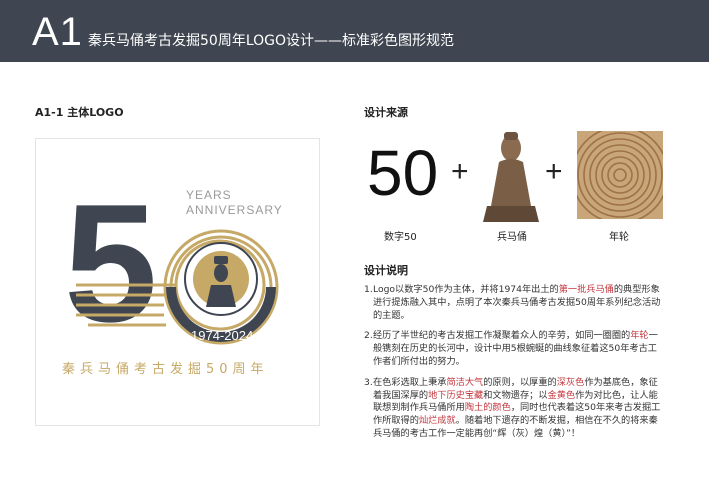  I want to click on design-notes-title: 设计说明, so click(386, 270).